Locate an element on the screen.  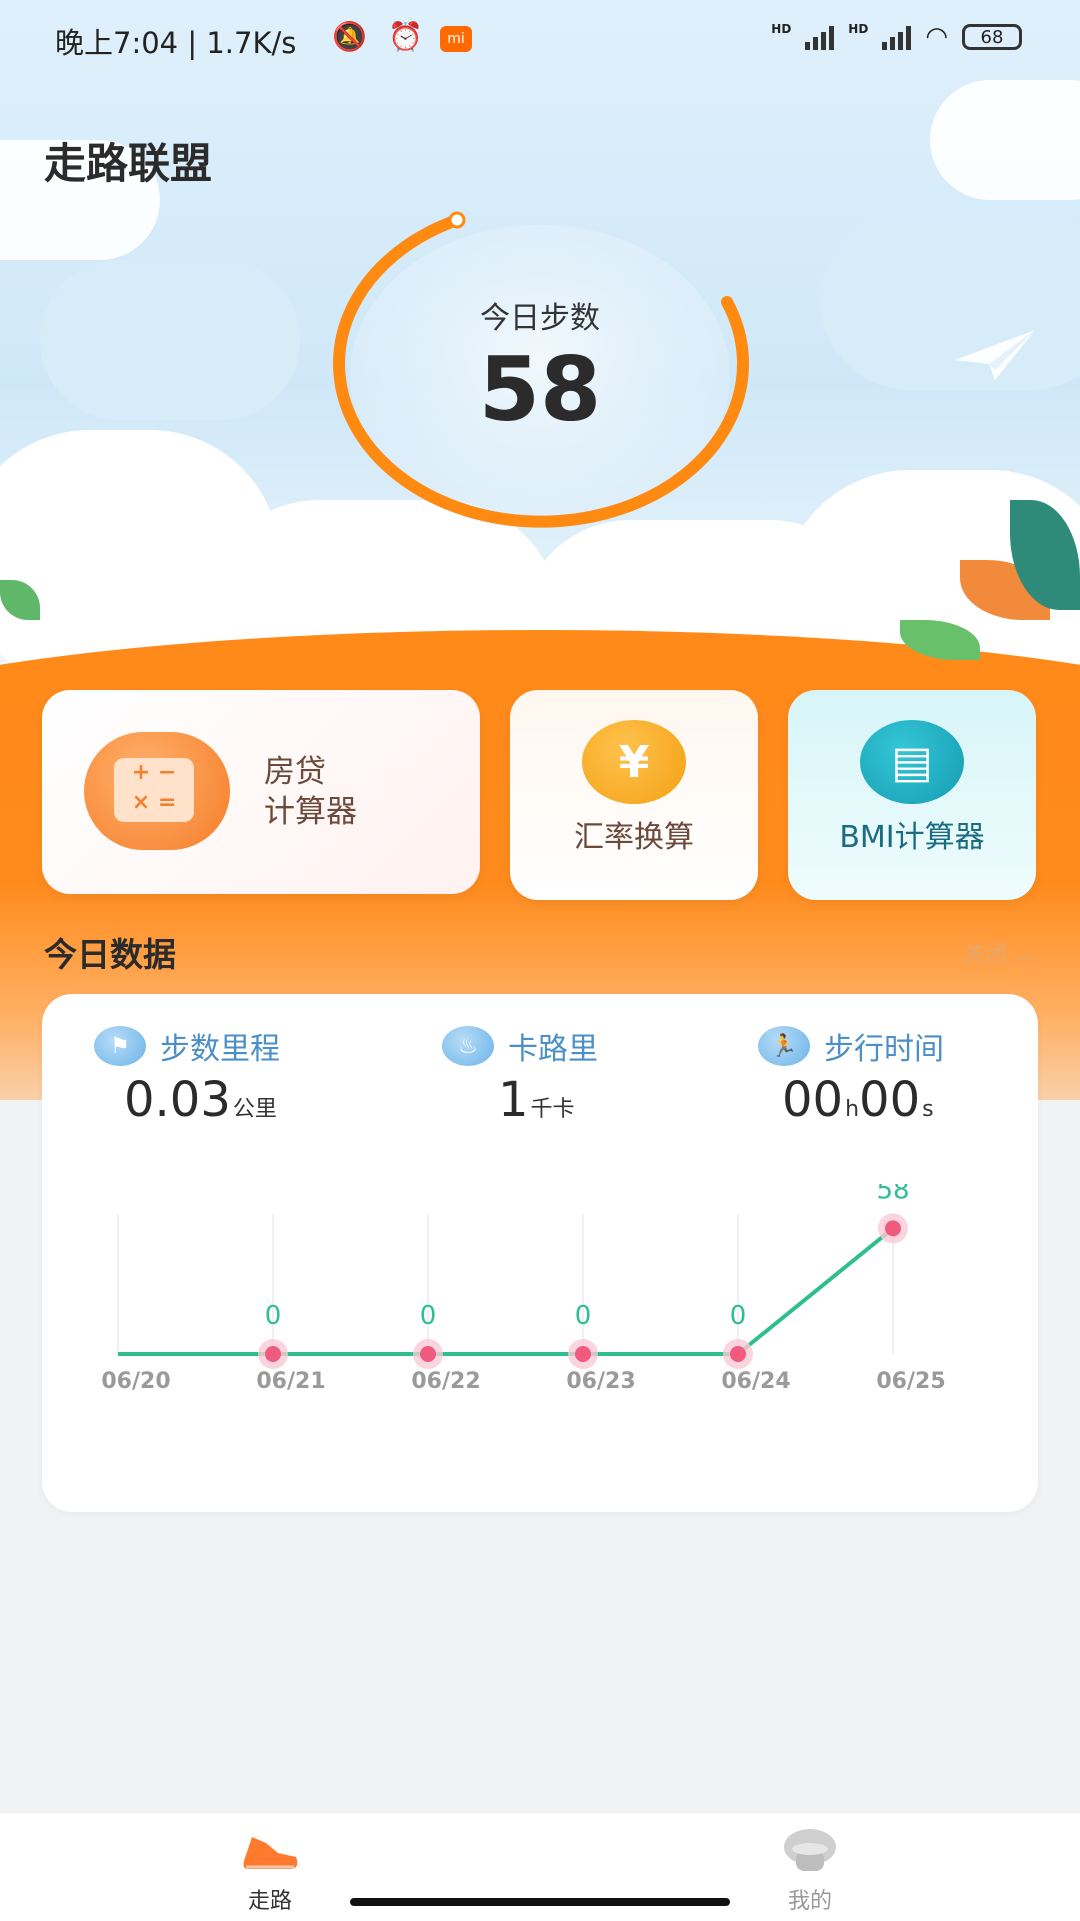
mortgage-calculator-card: + − × = 房贷 计算器 is located at coordinates (261, 792).